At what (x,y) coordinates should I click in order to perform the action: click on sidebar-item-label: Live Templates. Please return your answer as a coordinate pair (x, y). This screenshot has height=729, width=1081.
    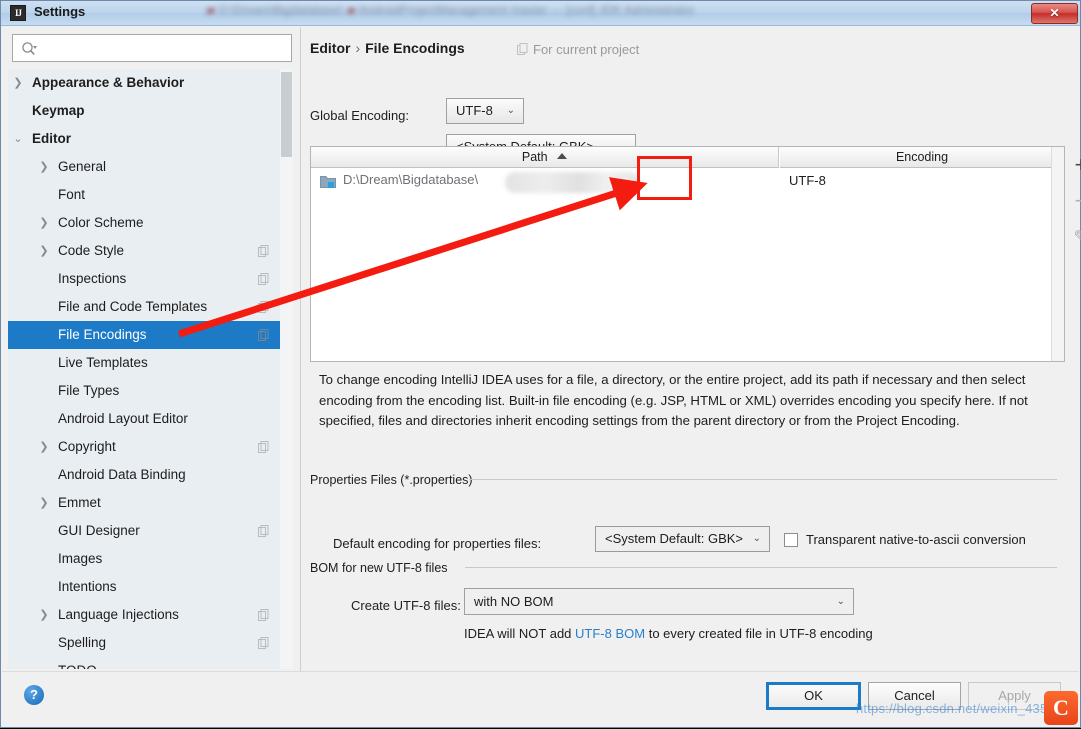
    Looking at the image, I should click on (103, 362).